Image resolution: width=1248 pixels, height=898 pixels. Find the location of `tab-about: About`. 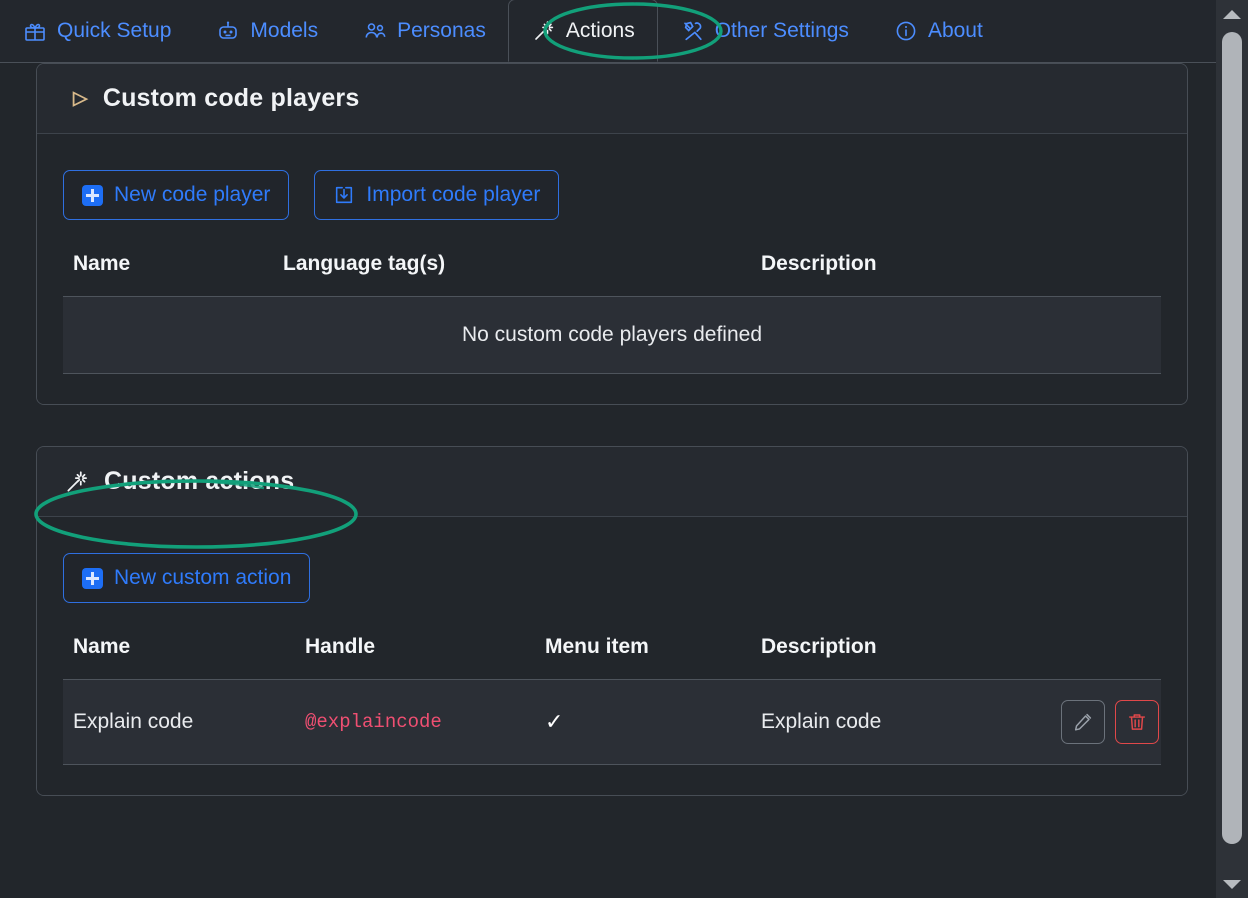

tab-about: About is located at coordinates (938, 31).